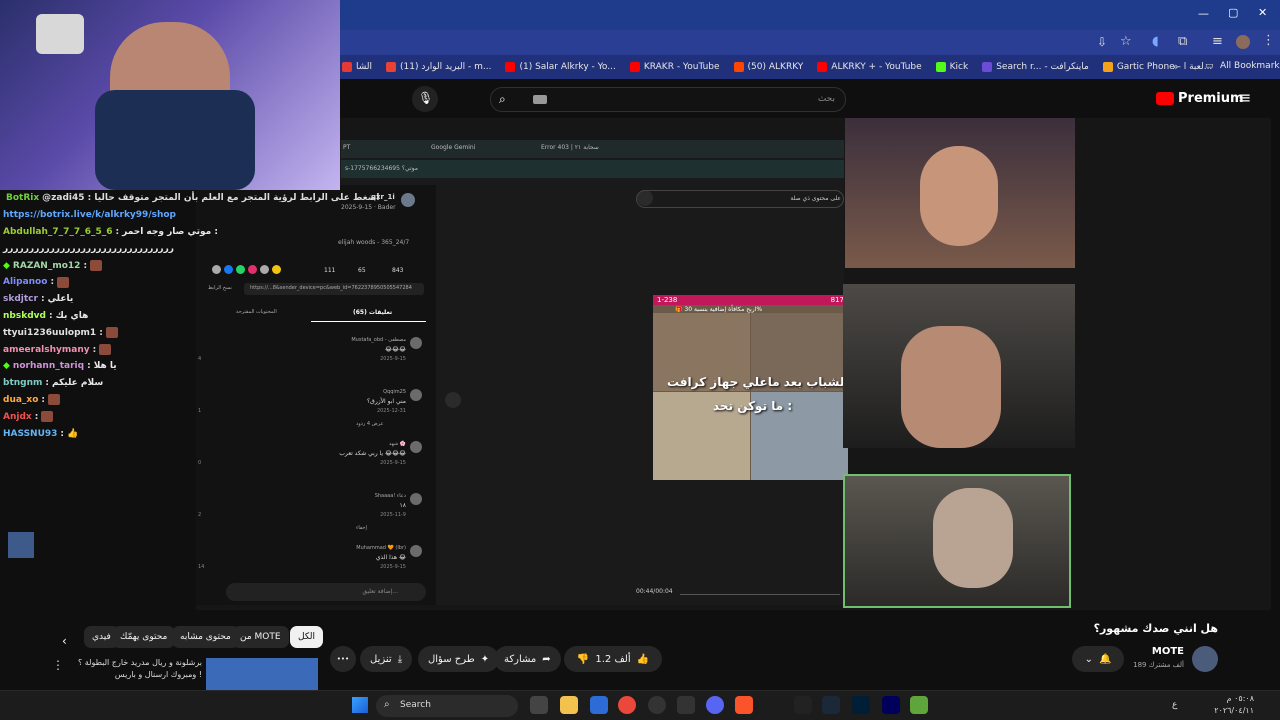 This screenshot has width=1280, height=720. What do you see at coordinates (583, 659) in the screenshot?
I see `dislike-icon: 👎` at bounding box center [583, 659].